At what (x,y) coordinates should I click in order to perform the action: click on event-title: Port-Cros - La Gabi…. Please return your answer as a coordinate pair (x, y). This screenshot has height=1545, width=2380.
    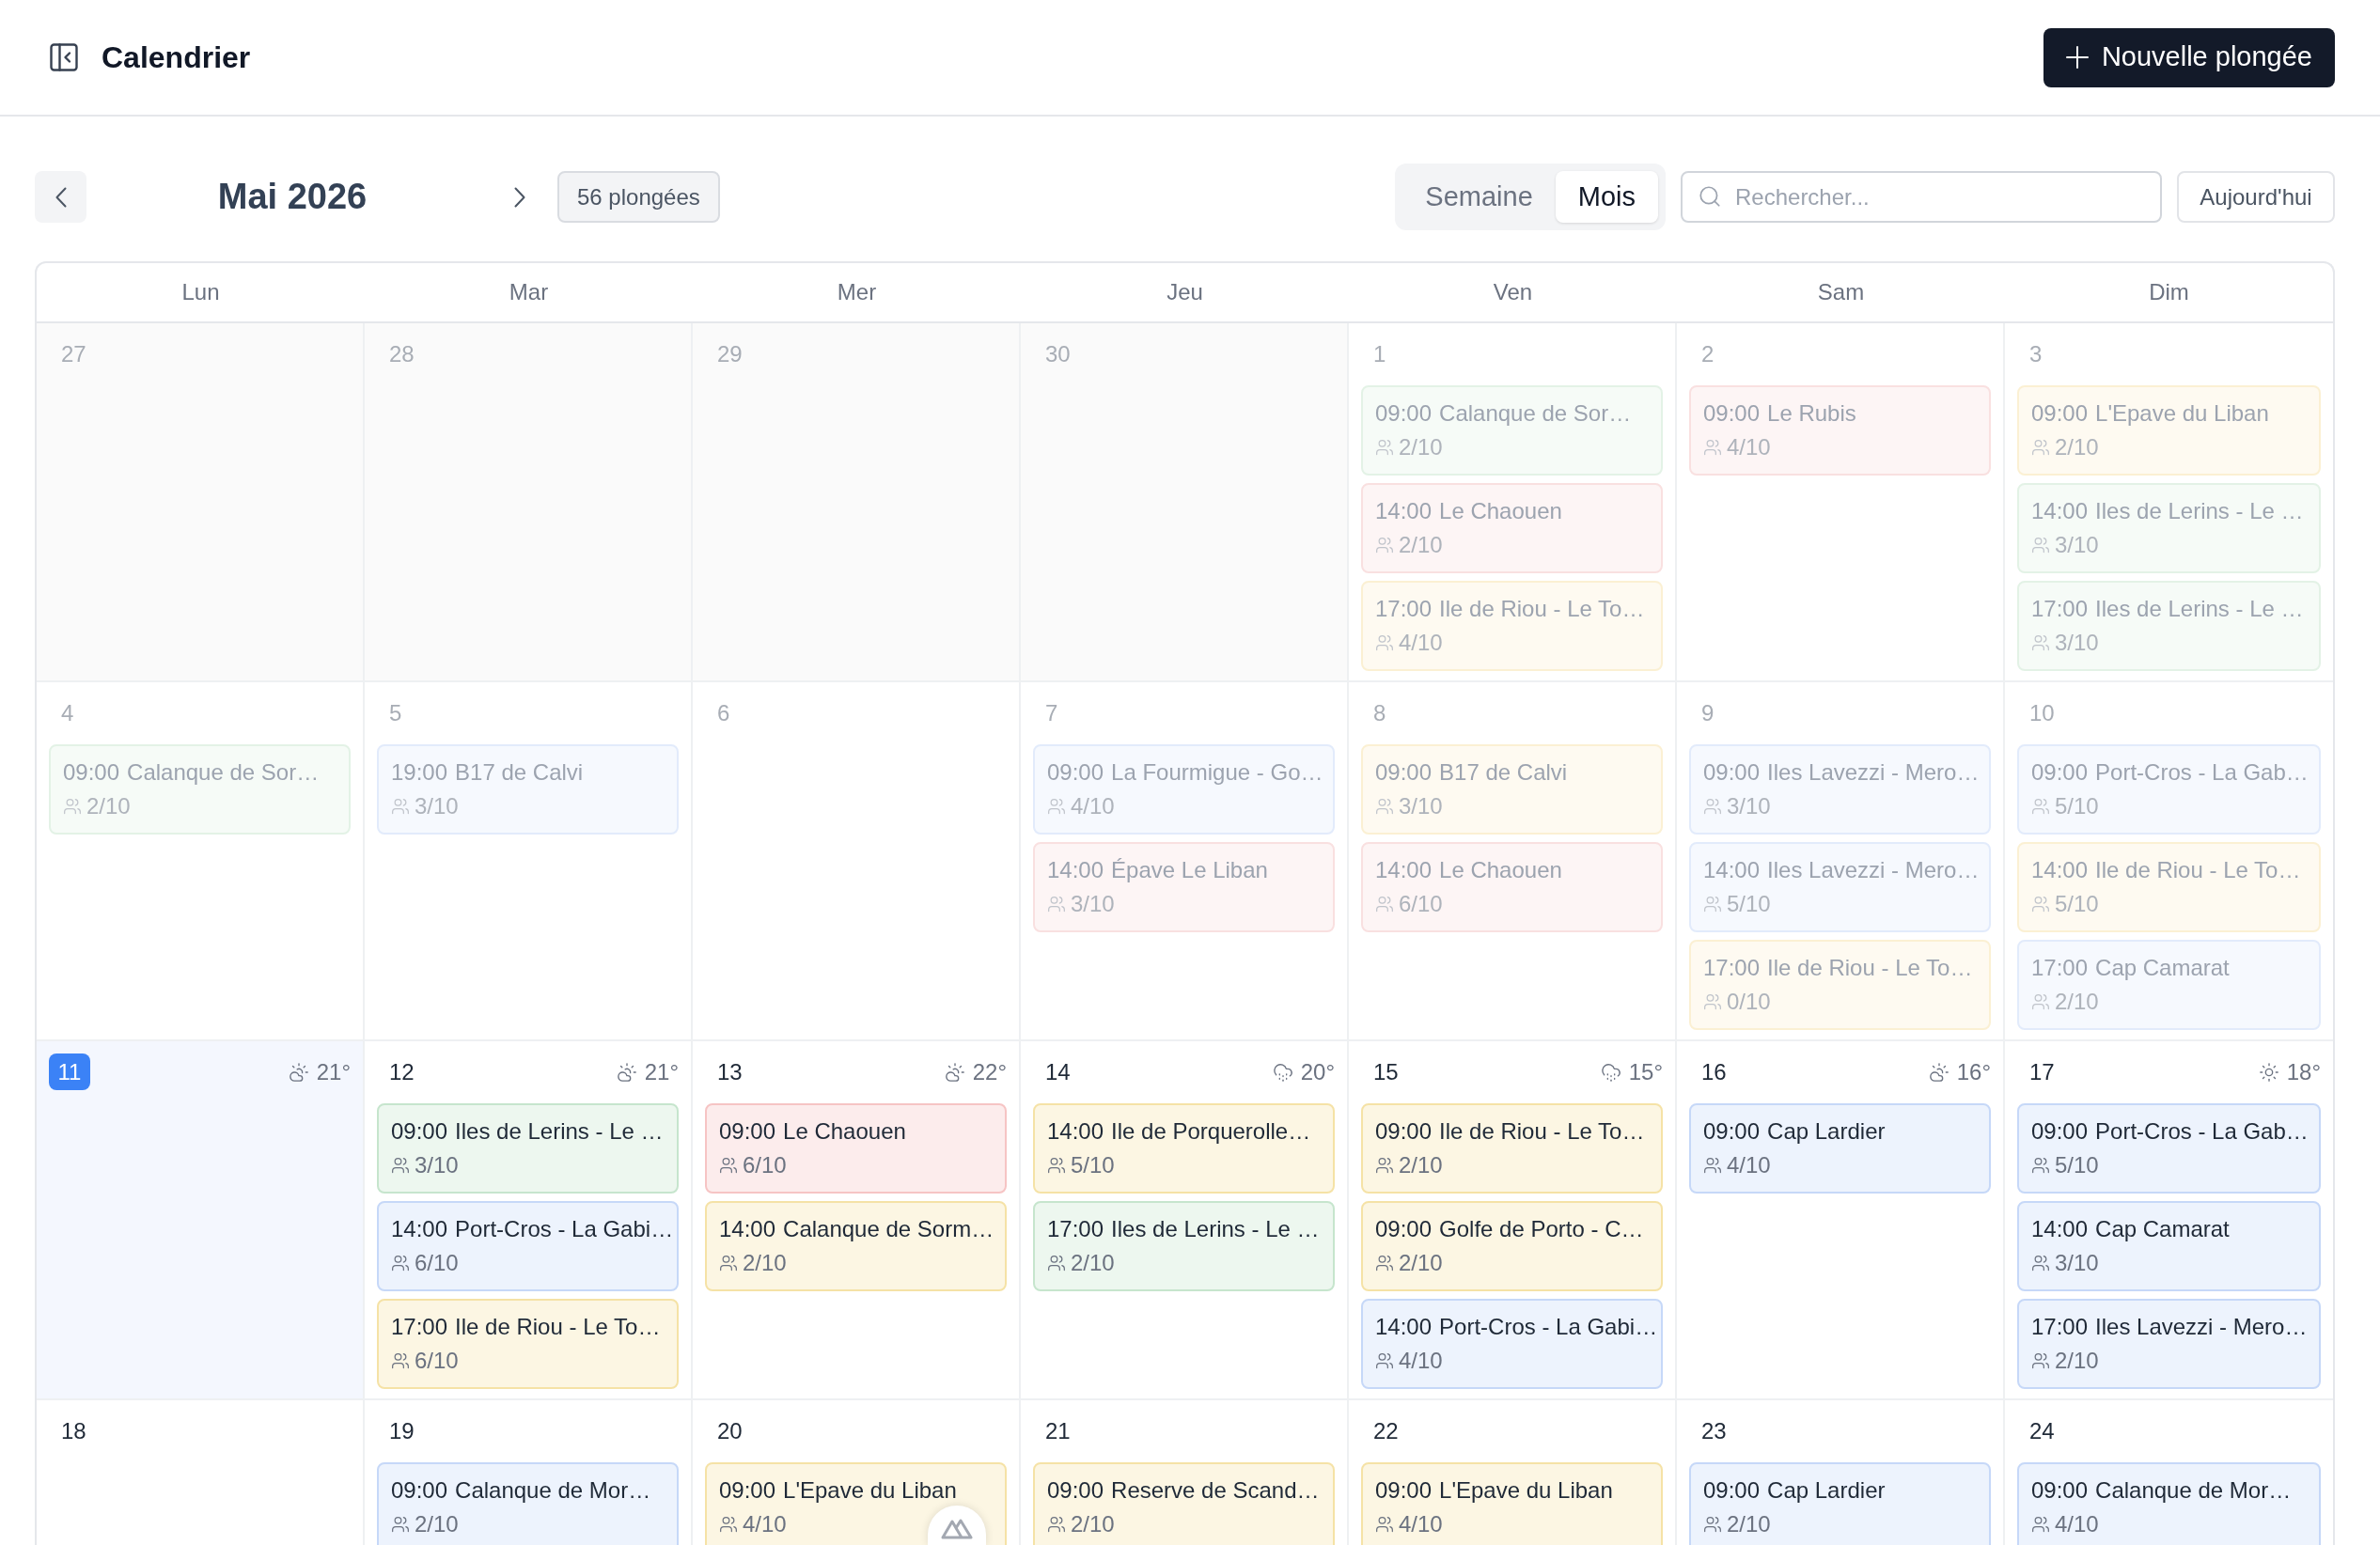
    Looking at the image, I should click on (1548, 1327).